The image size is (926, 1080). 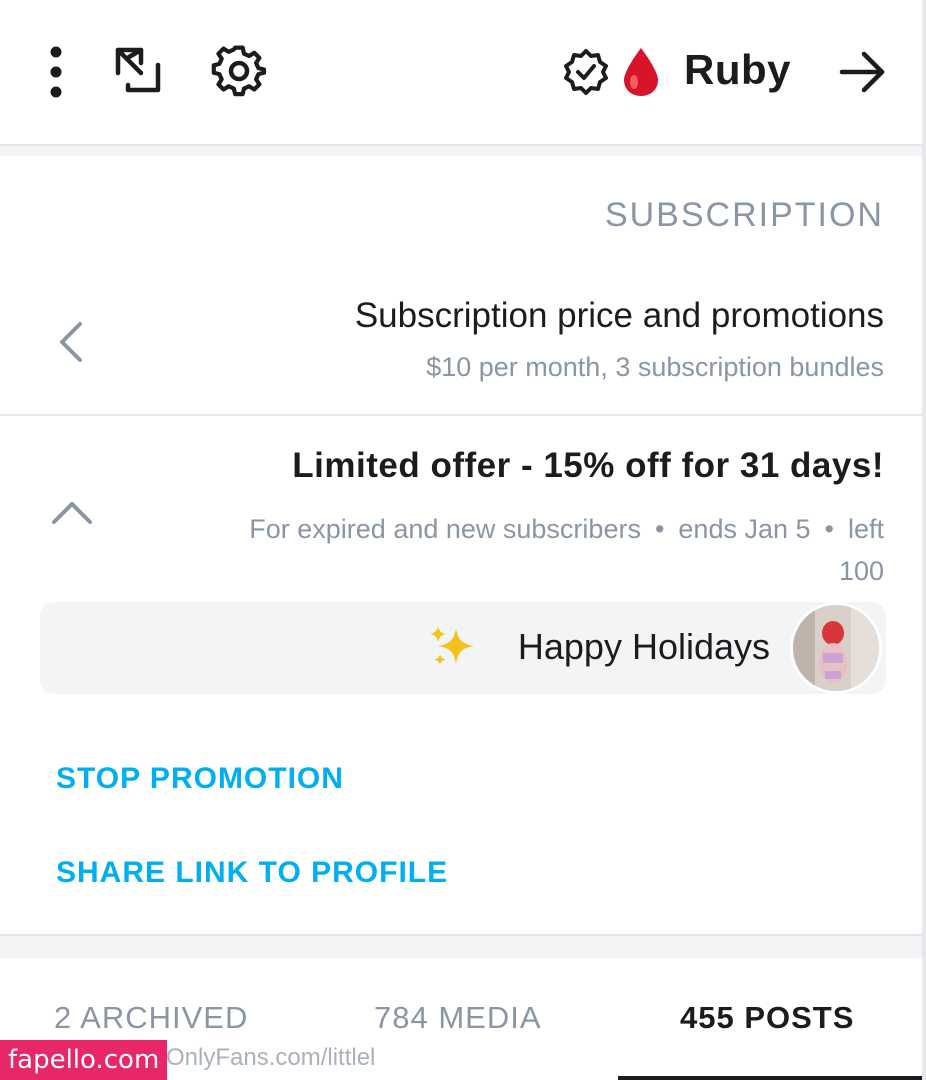 What do you see at coordinates (643, 646) in the screenshot?
I see `promo-message: Happy Holidays` at bounding box center [643, 646].